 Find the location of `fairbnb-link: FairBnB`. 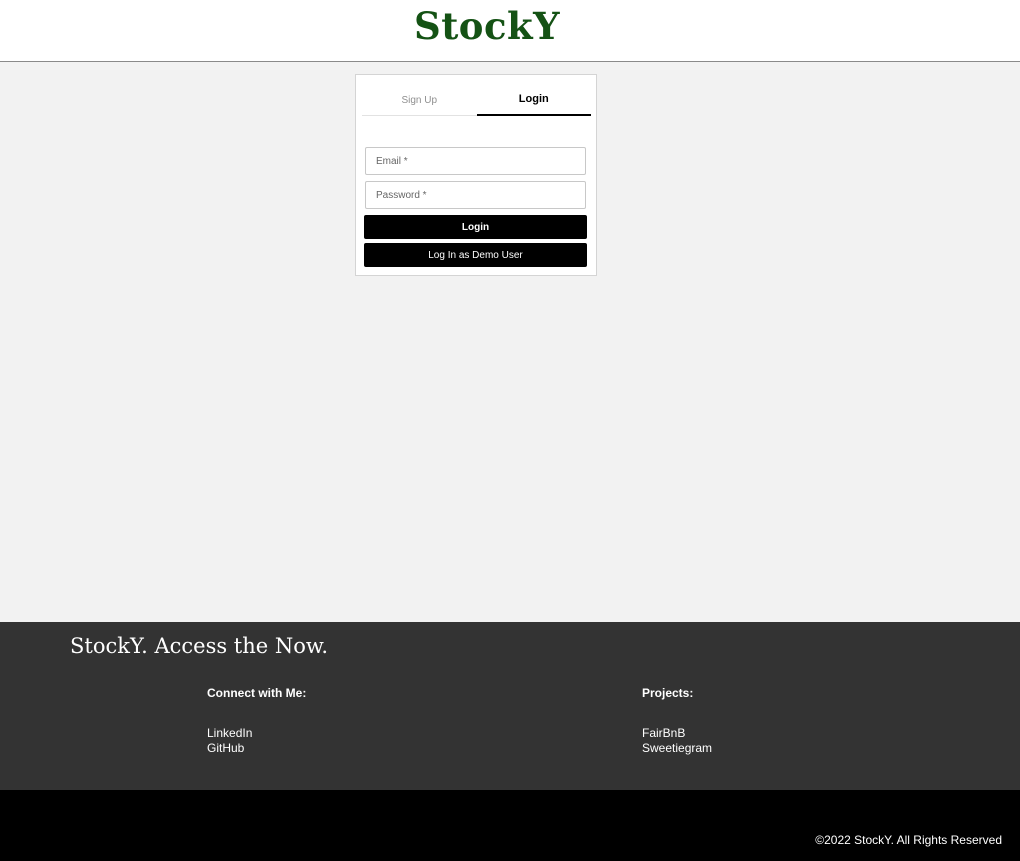

fairbnb-link: FairBnB is located at coordinates (677, 733).